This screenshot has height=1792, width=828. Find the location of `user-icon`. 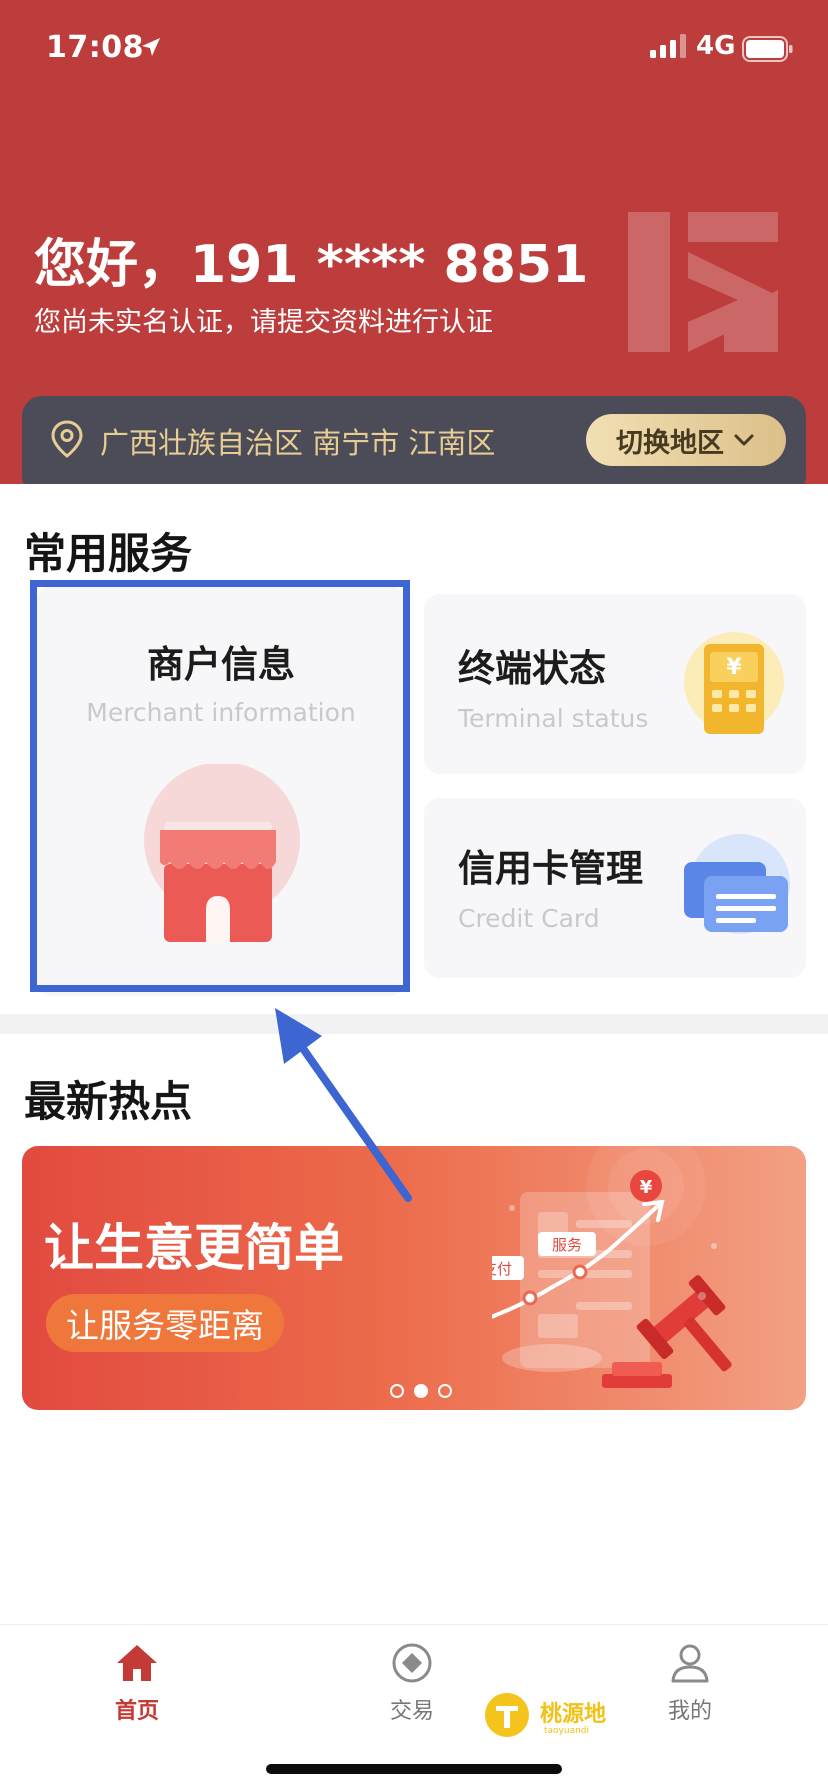

user-icon is located at coordinates (690, 1663).